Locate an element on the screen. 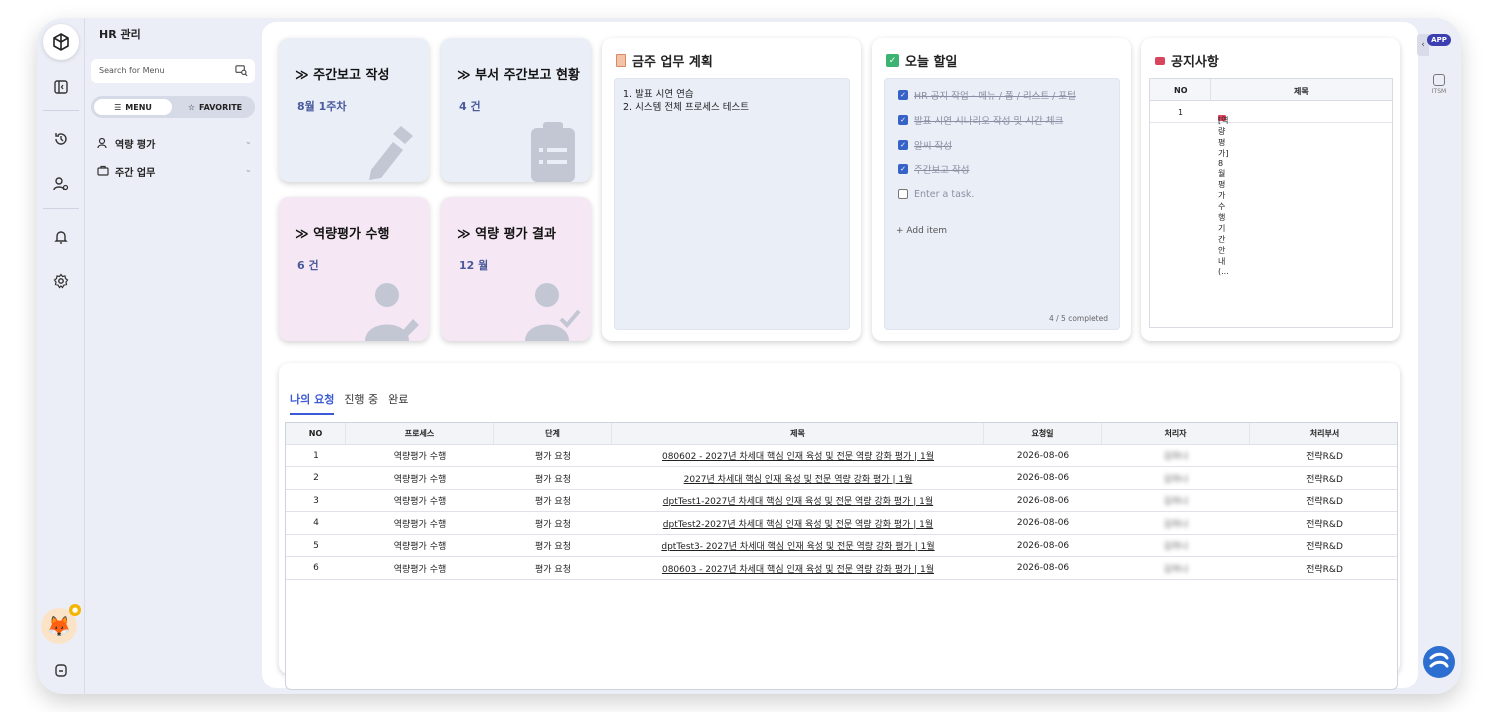 The width and height of the screenshot is (1500, 712). tile-capability-eval: ≫ 역량평가 수행 6 건 is located at coordinates (354, 269).